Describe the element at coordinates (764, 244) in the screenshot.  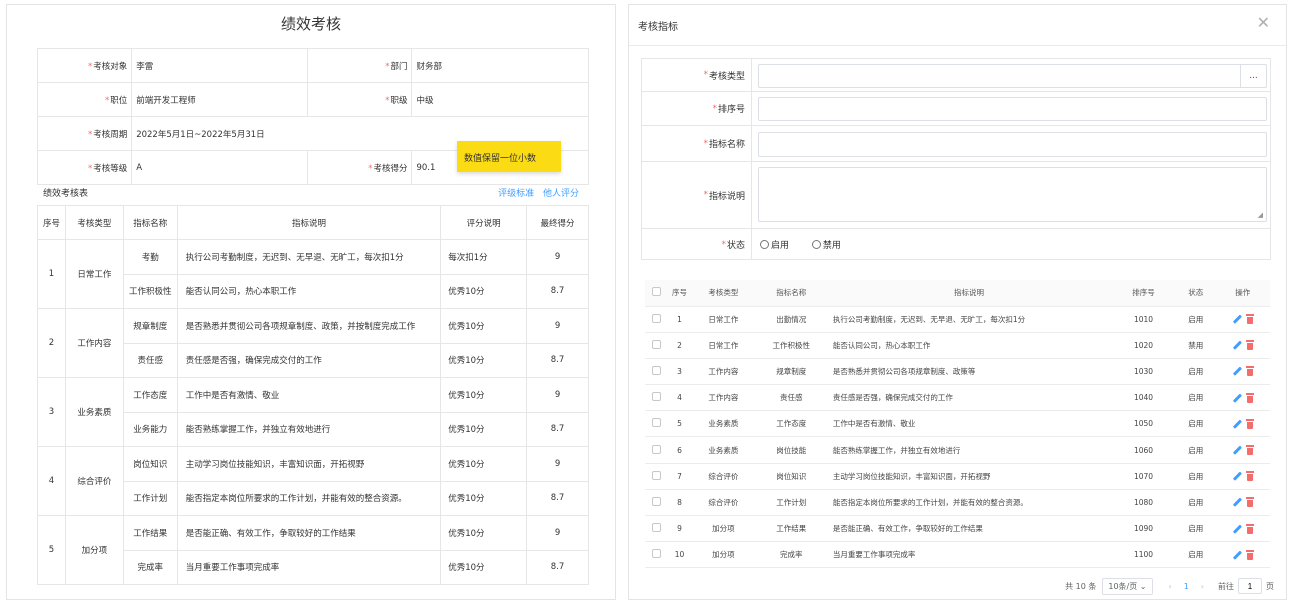
I see `radio-circle-icon` at that location.